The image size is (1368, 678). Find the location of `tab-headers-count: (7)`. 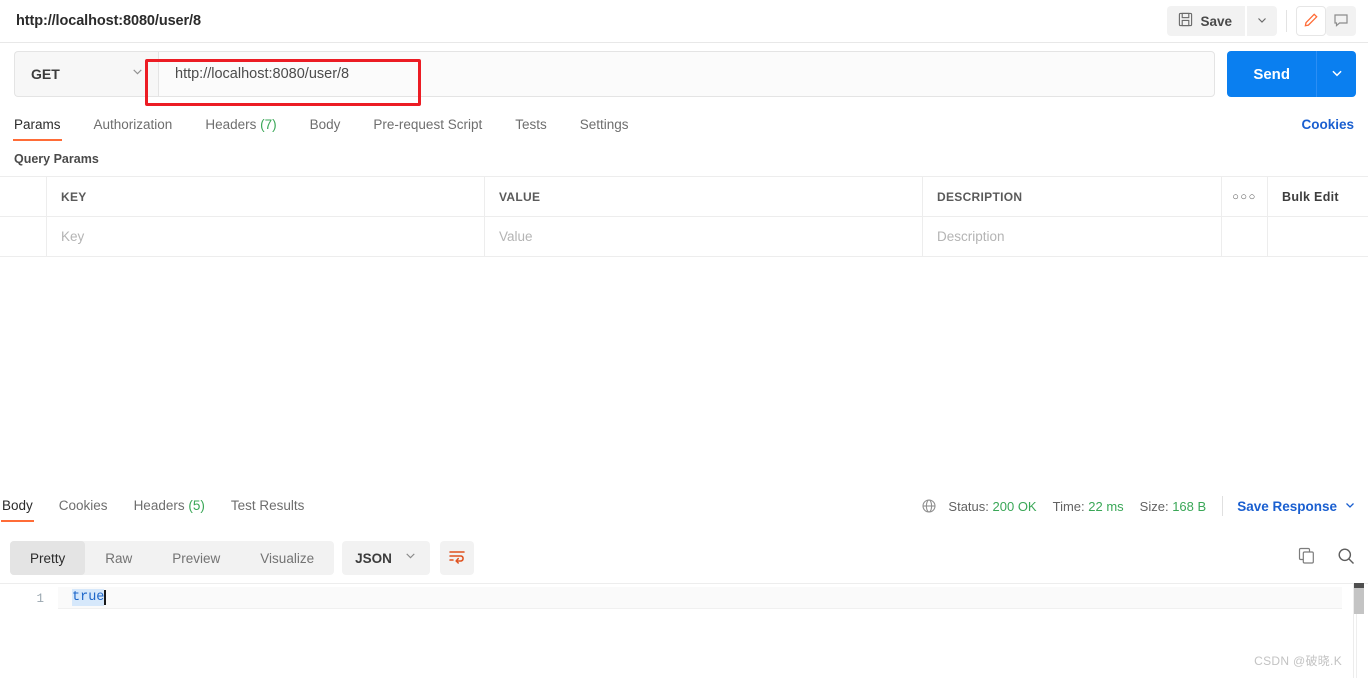

tab-headers-count: (7) is located at coordinates (268, 124).